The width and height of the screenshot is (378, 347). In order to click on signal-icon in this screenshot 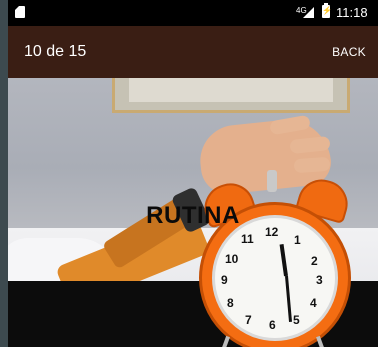, I will do `click(308, 12)`.